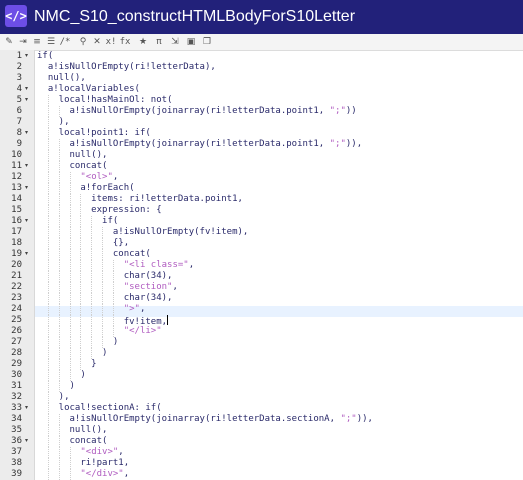 Image resolution: width=523 pixels, height=480 pixels. I want to click on line-number: 7, so click(19, 122).